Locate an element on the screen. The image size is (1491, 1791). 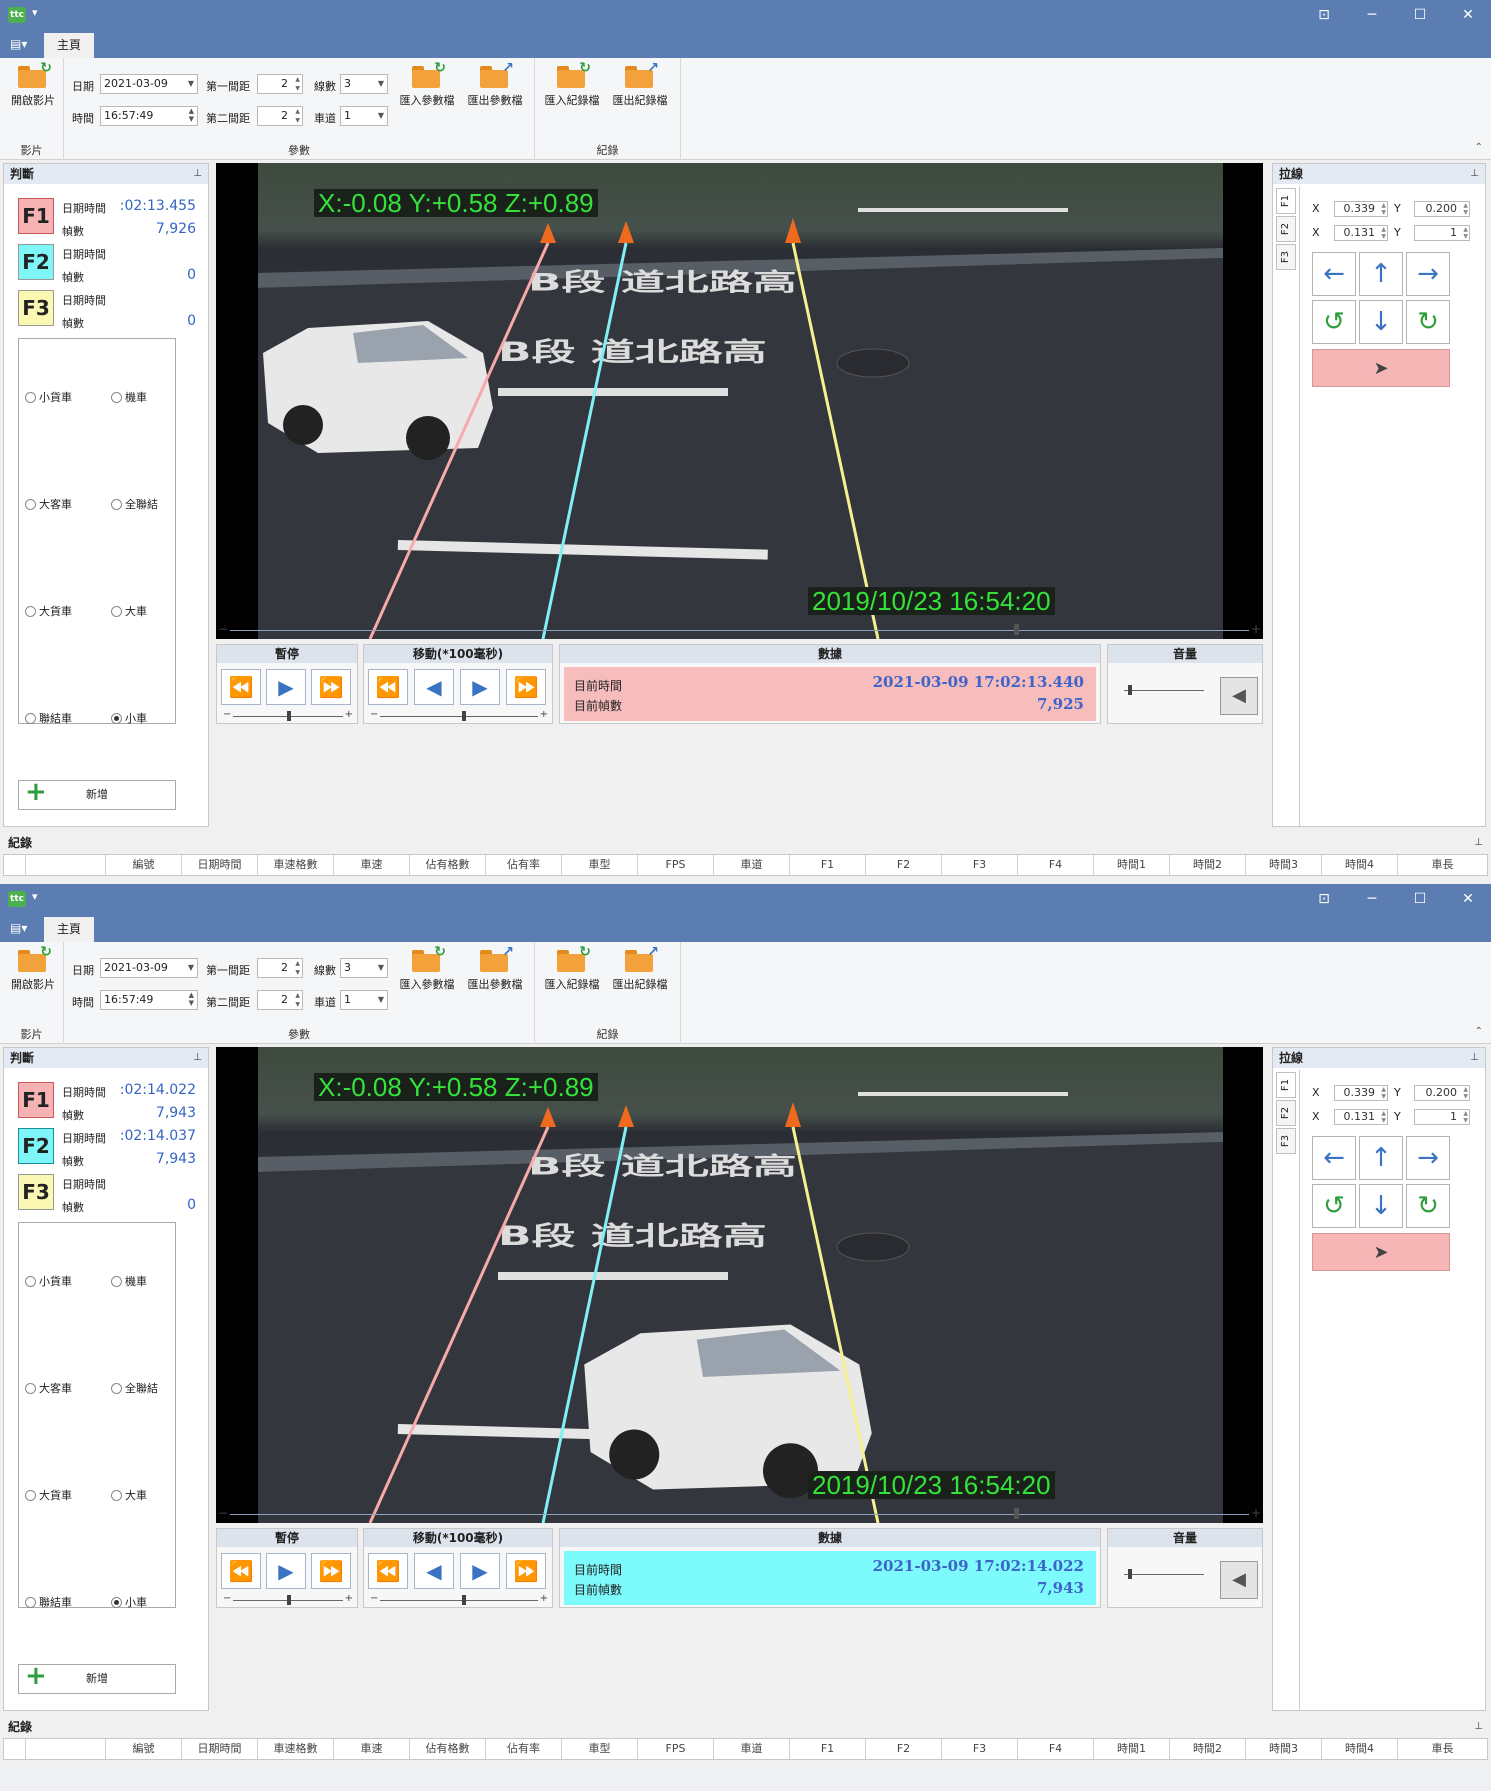
step-back-button: ◀ is located at coordinates (434, 1571).